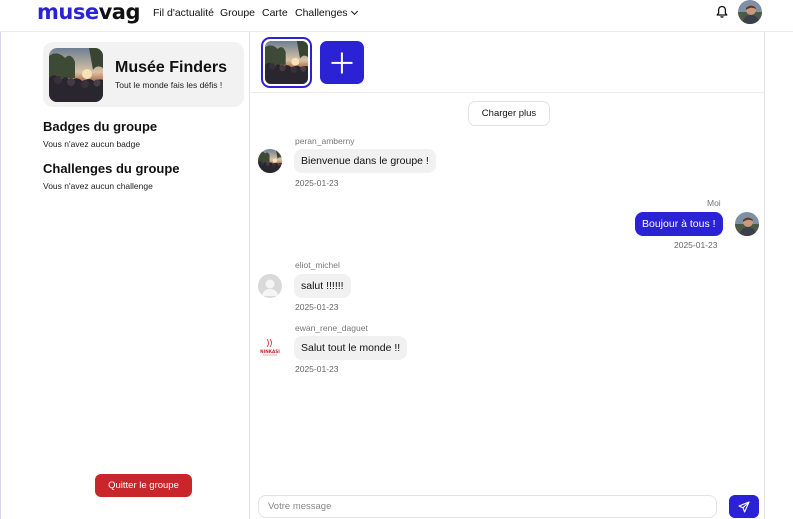 This screenshot has width=793, height=519. Describe the element at coordinates (321, 13) in the screenshot. I see `nav-challenges-label: Challenges` at that location.